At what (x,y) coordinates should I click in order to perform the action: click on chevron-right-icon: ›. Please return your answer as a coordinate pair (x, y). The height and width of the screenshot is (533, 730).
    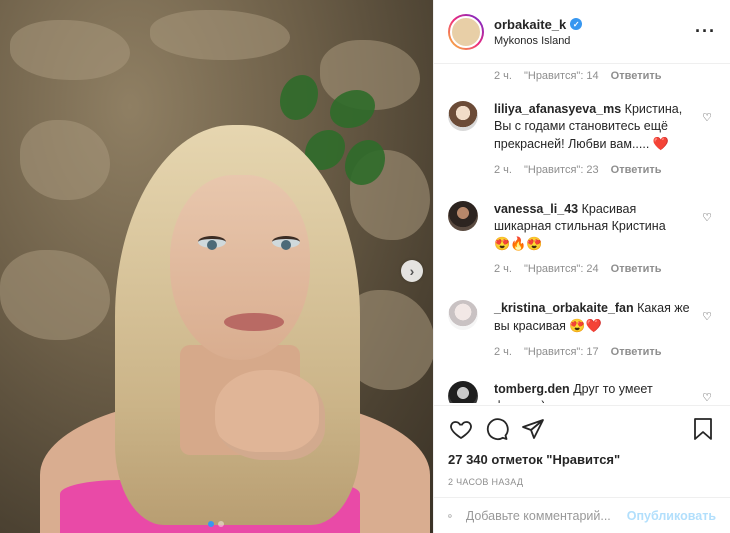
    Looking at the image, I should click on (412, 271).